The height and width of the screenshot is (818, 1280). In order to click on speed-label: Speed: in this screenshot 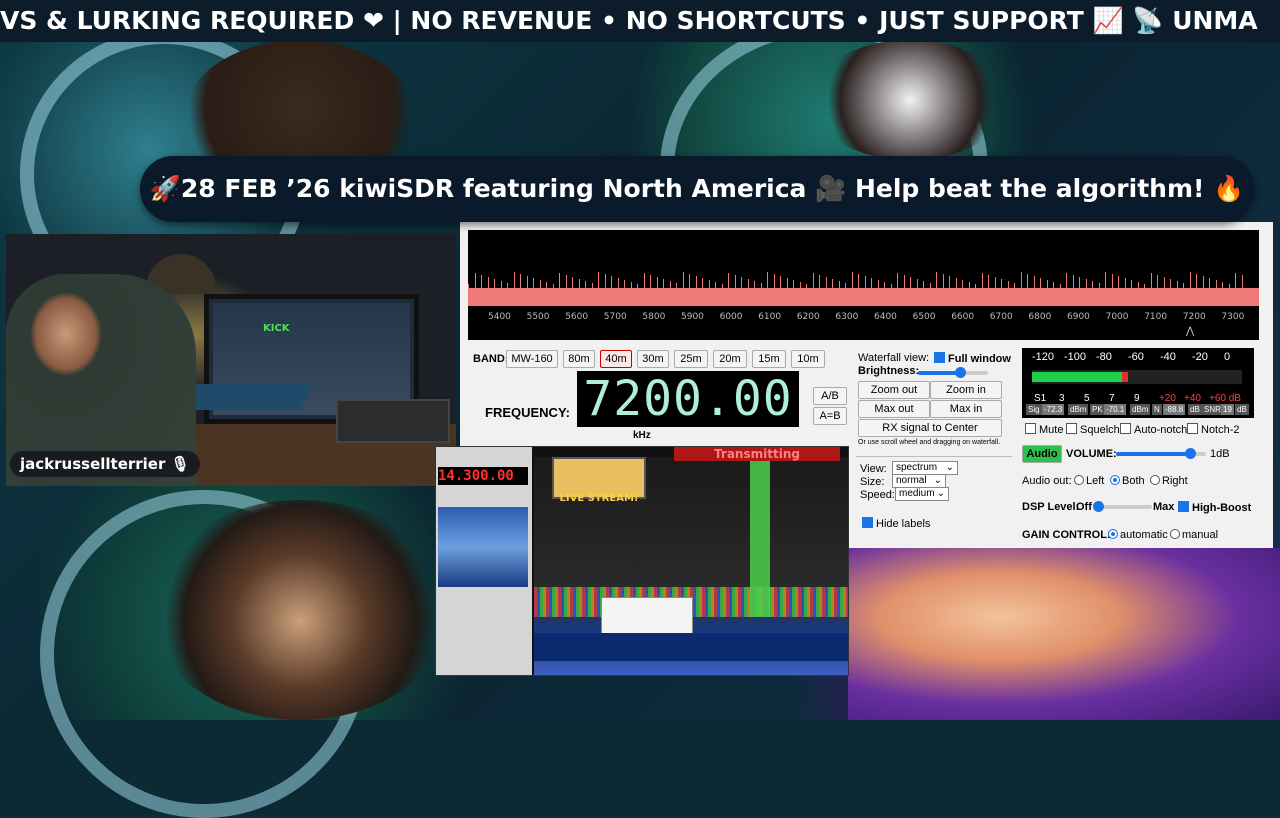, I will do `click(877, 495)`.